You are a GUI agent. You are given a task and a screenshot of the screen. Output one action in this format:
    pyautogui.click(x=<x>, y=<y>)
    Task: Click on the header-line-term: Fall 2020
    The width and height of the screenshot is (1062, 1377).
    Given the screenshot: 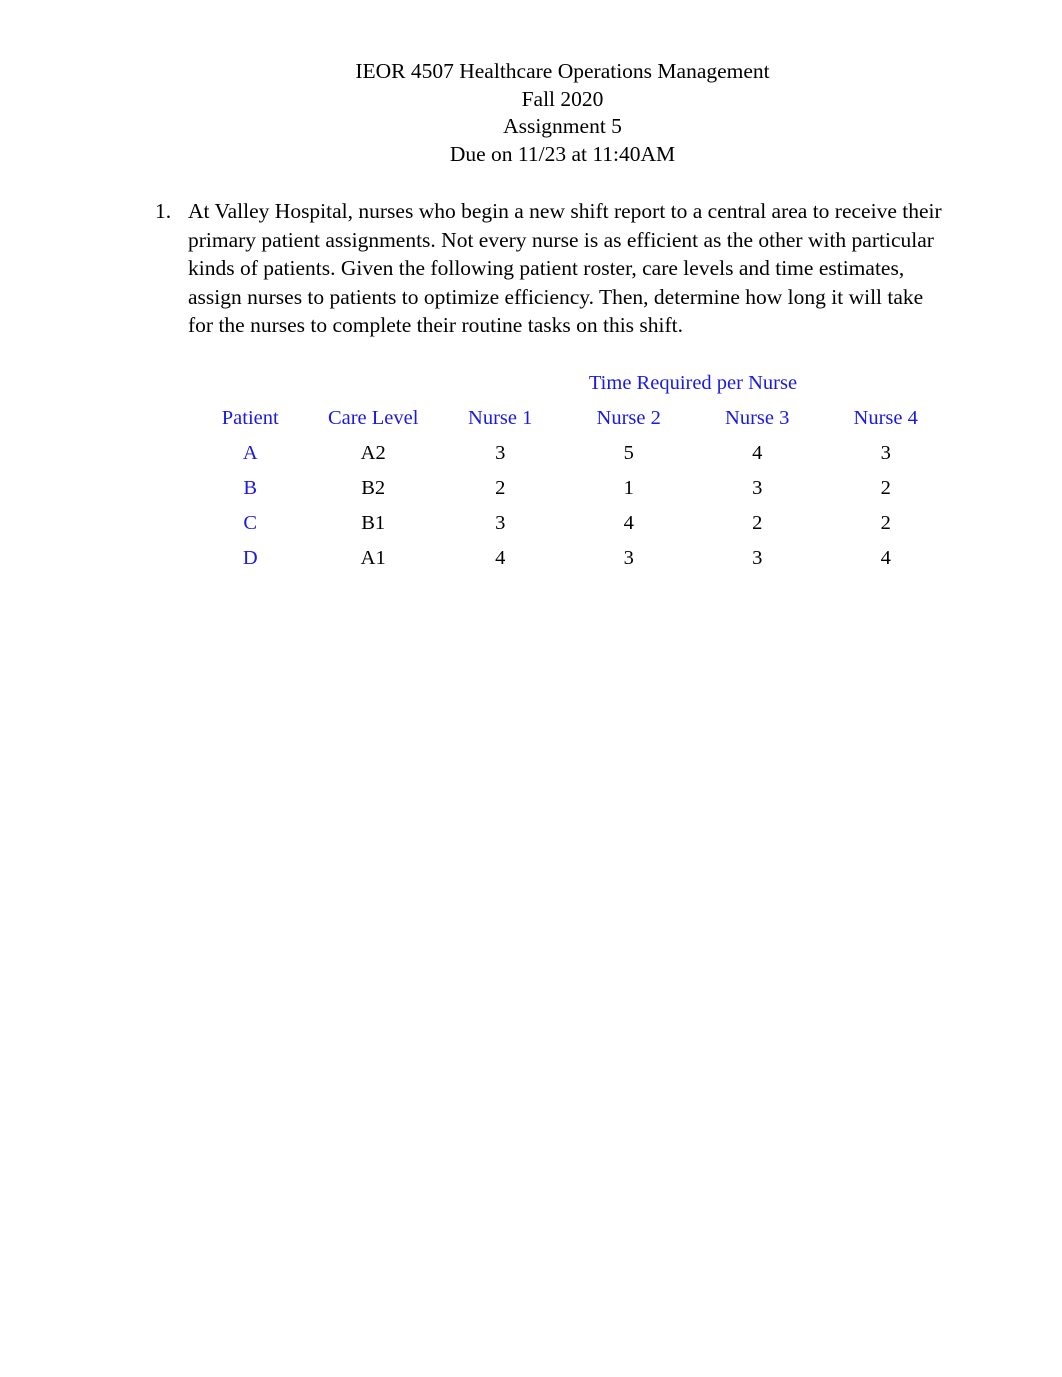 What is the action you would take?
    pyautogui.click(x=562, y=98)
    